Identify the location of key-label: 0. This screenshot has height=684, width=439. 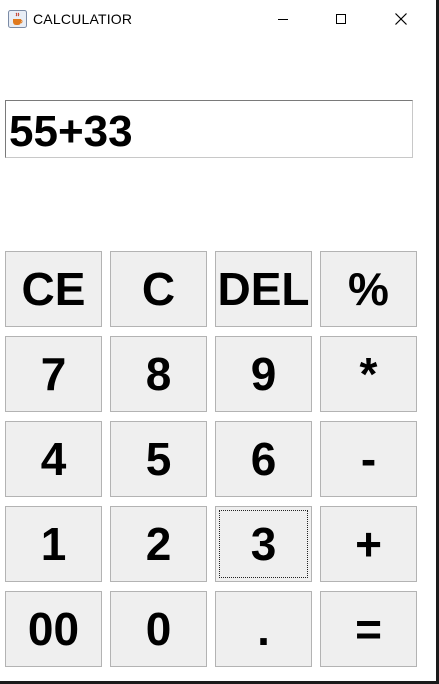
(158, 629).